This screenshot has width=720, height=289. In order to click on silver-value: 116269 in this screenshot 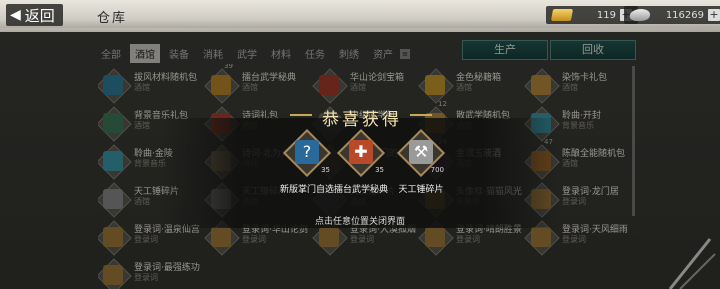, I will do `click(684, 15)`.